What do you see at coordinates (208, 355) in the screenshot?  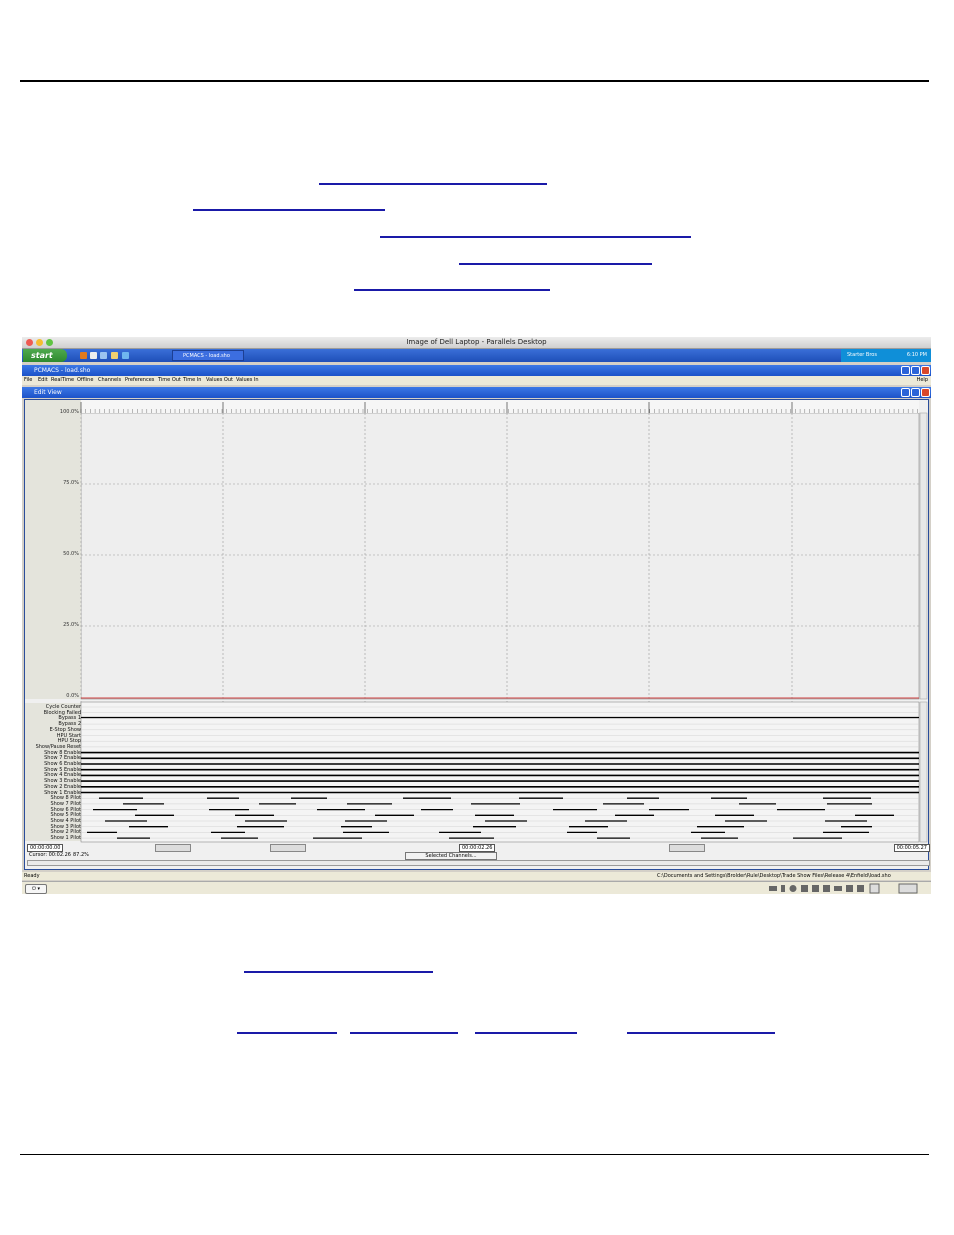 I see `taskbar-pcmacs-button: PCMACS - load.sho` at bounding box center [208, 355].